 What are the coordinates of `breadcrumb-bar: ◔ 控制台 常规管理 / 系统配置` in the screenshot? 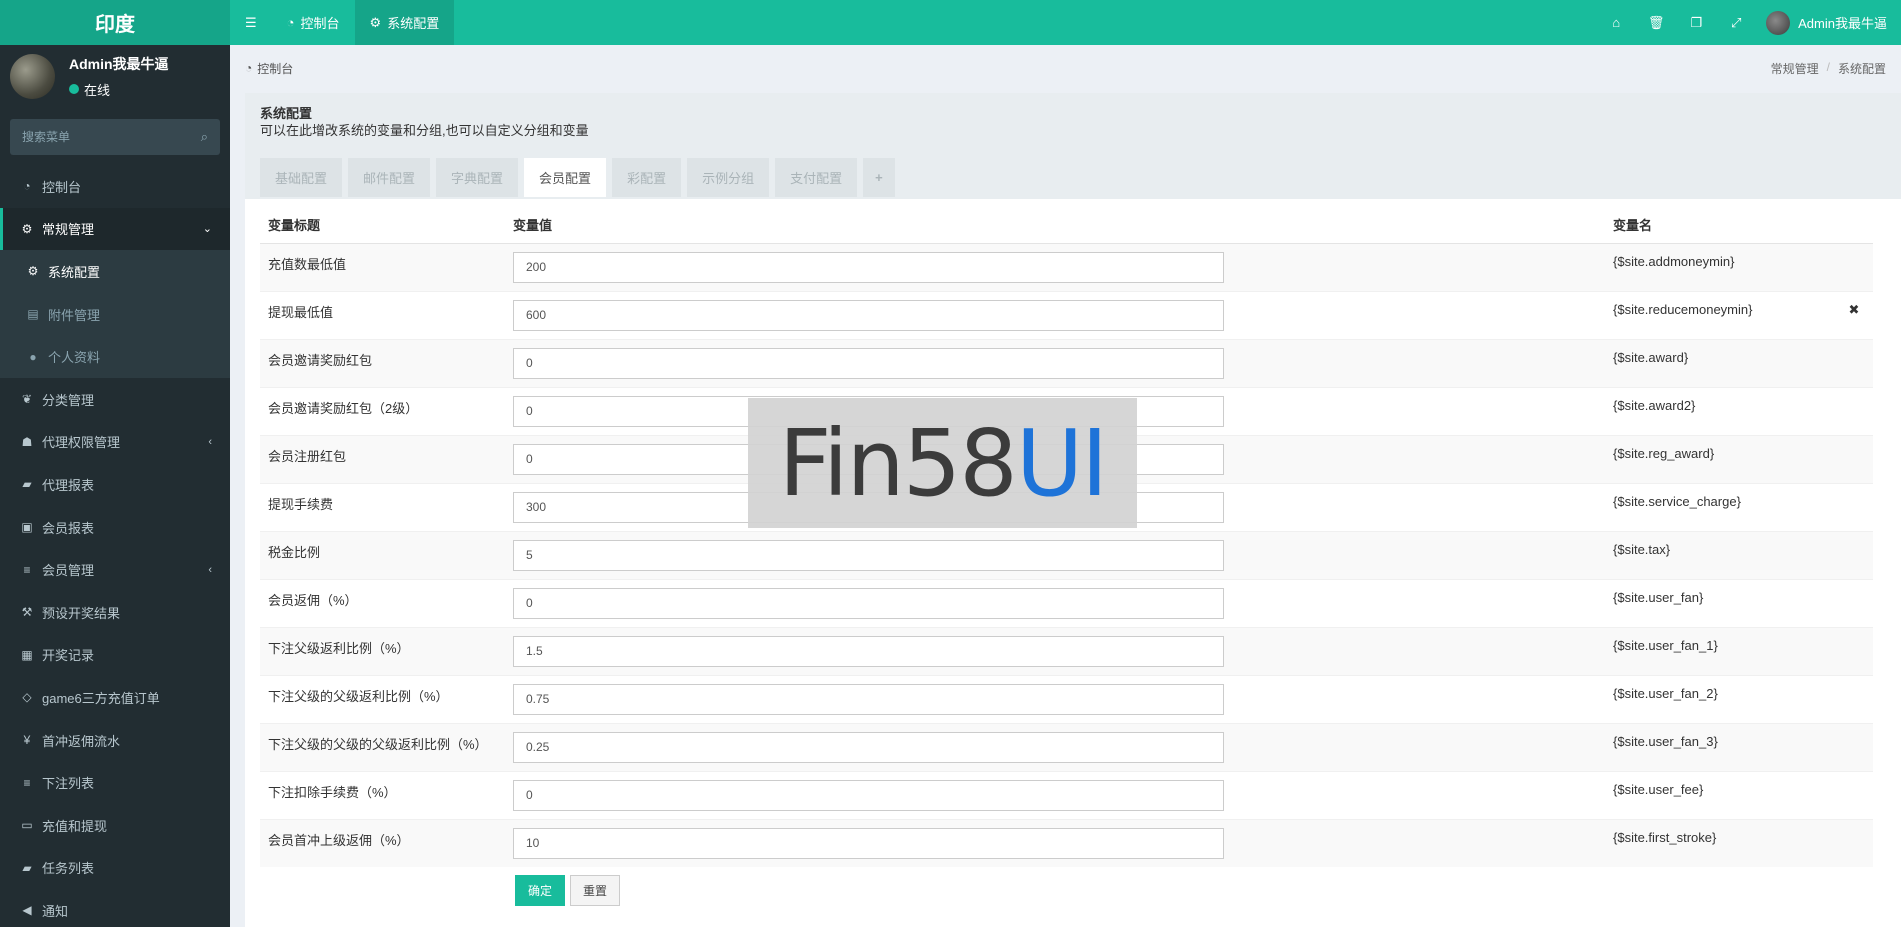 It's located at (1065, 68).